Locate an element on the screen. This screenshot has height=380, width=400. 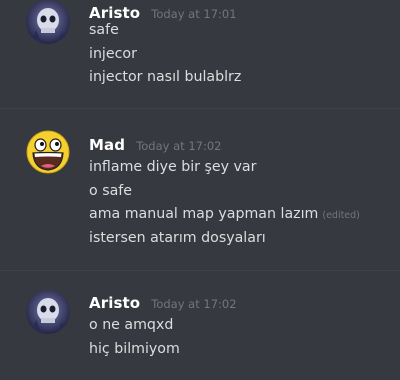
message-text: safe is located at coordinates (104, 30).